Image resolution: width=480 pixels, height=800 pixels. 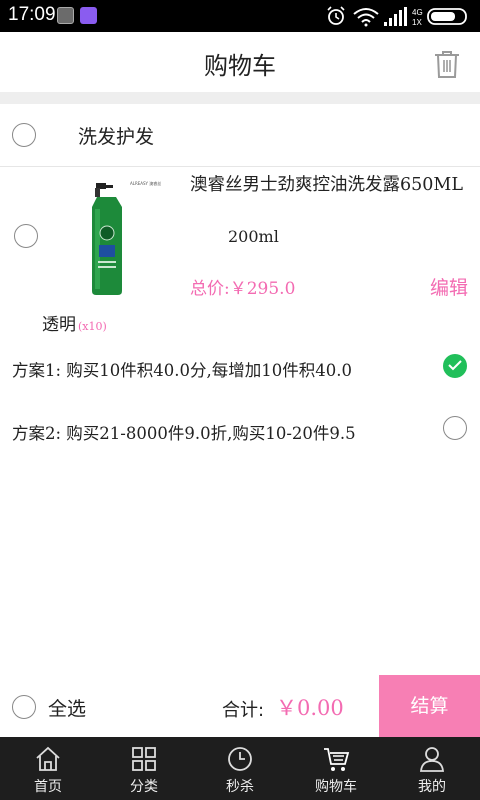 I want to click on product-name: 澳睿丝男士劲爽控油洗发露650ML, so click(x=330, y=185).